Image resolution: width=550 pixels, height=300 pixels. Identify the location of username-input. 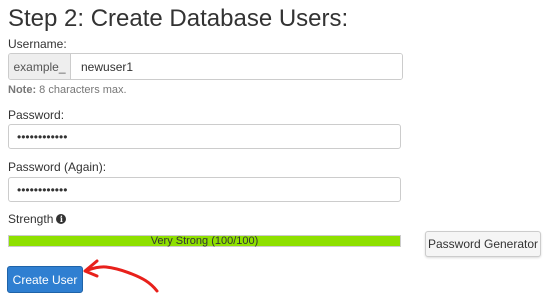
(236, 66).